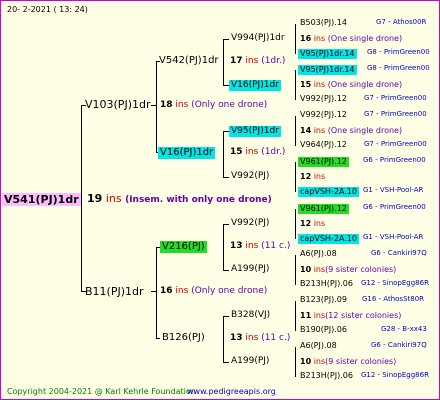  Describe the element at coordinates (351, 38) in the screenshot. I see `insemination-info: 16 ins (One single drone)` at that location.